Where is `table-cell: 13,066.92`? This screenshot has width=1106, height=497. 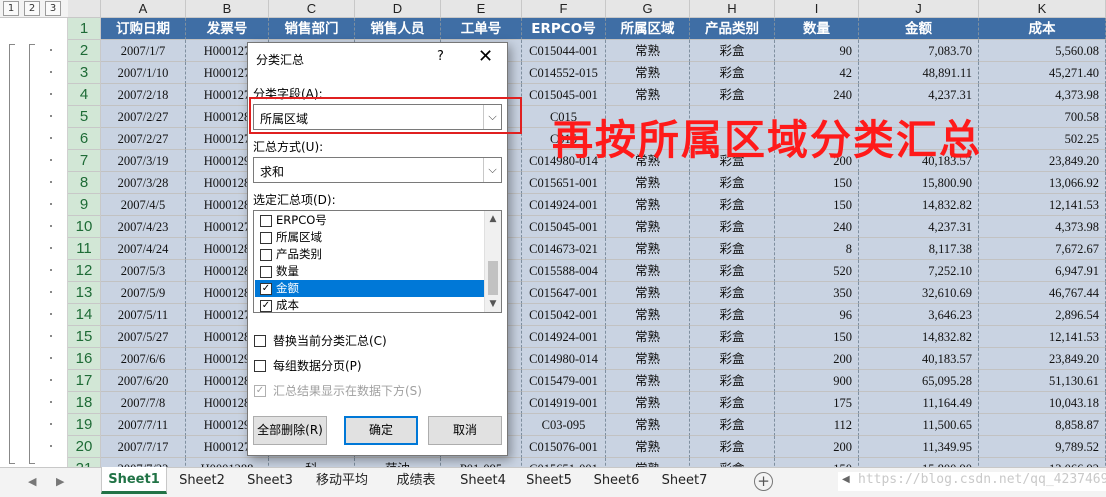
table-cell: 13,066.92 is located at coordinates (1042, 183).